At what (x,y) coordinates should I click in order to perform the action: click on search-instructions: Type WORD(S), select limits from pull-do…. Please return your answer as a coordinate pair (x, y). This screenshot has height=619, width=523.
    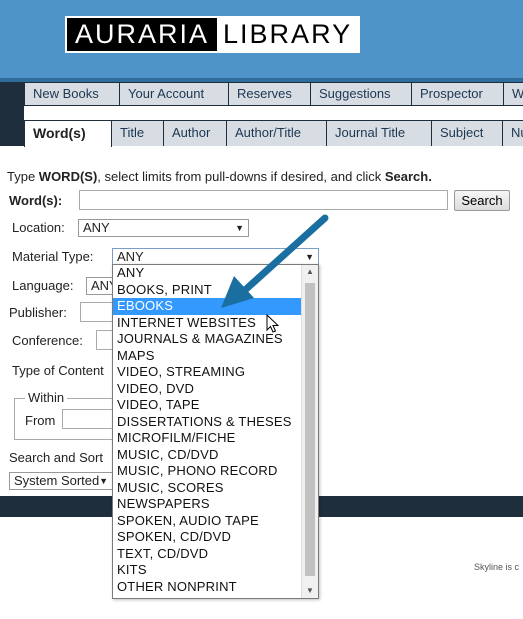
    Looking at the image, I should click on (219, 176).